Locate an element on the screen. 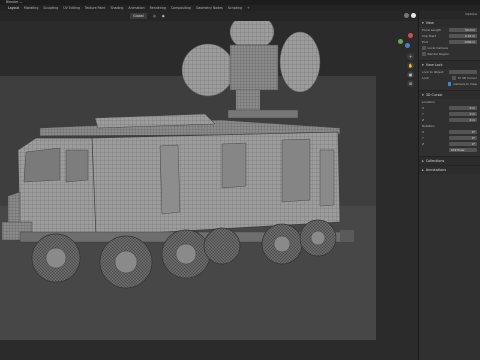 The height and width of the screenshot is (360, 480). tab-uv-editing: UV Editing is located at coordinates (71, 8).